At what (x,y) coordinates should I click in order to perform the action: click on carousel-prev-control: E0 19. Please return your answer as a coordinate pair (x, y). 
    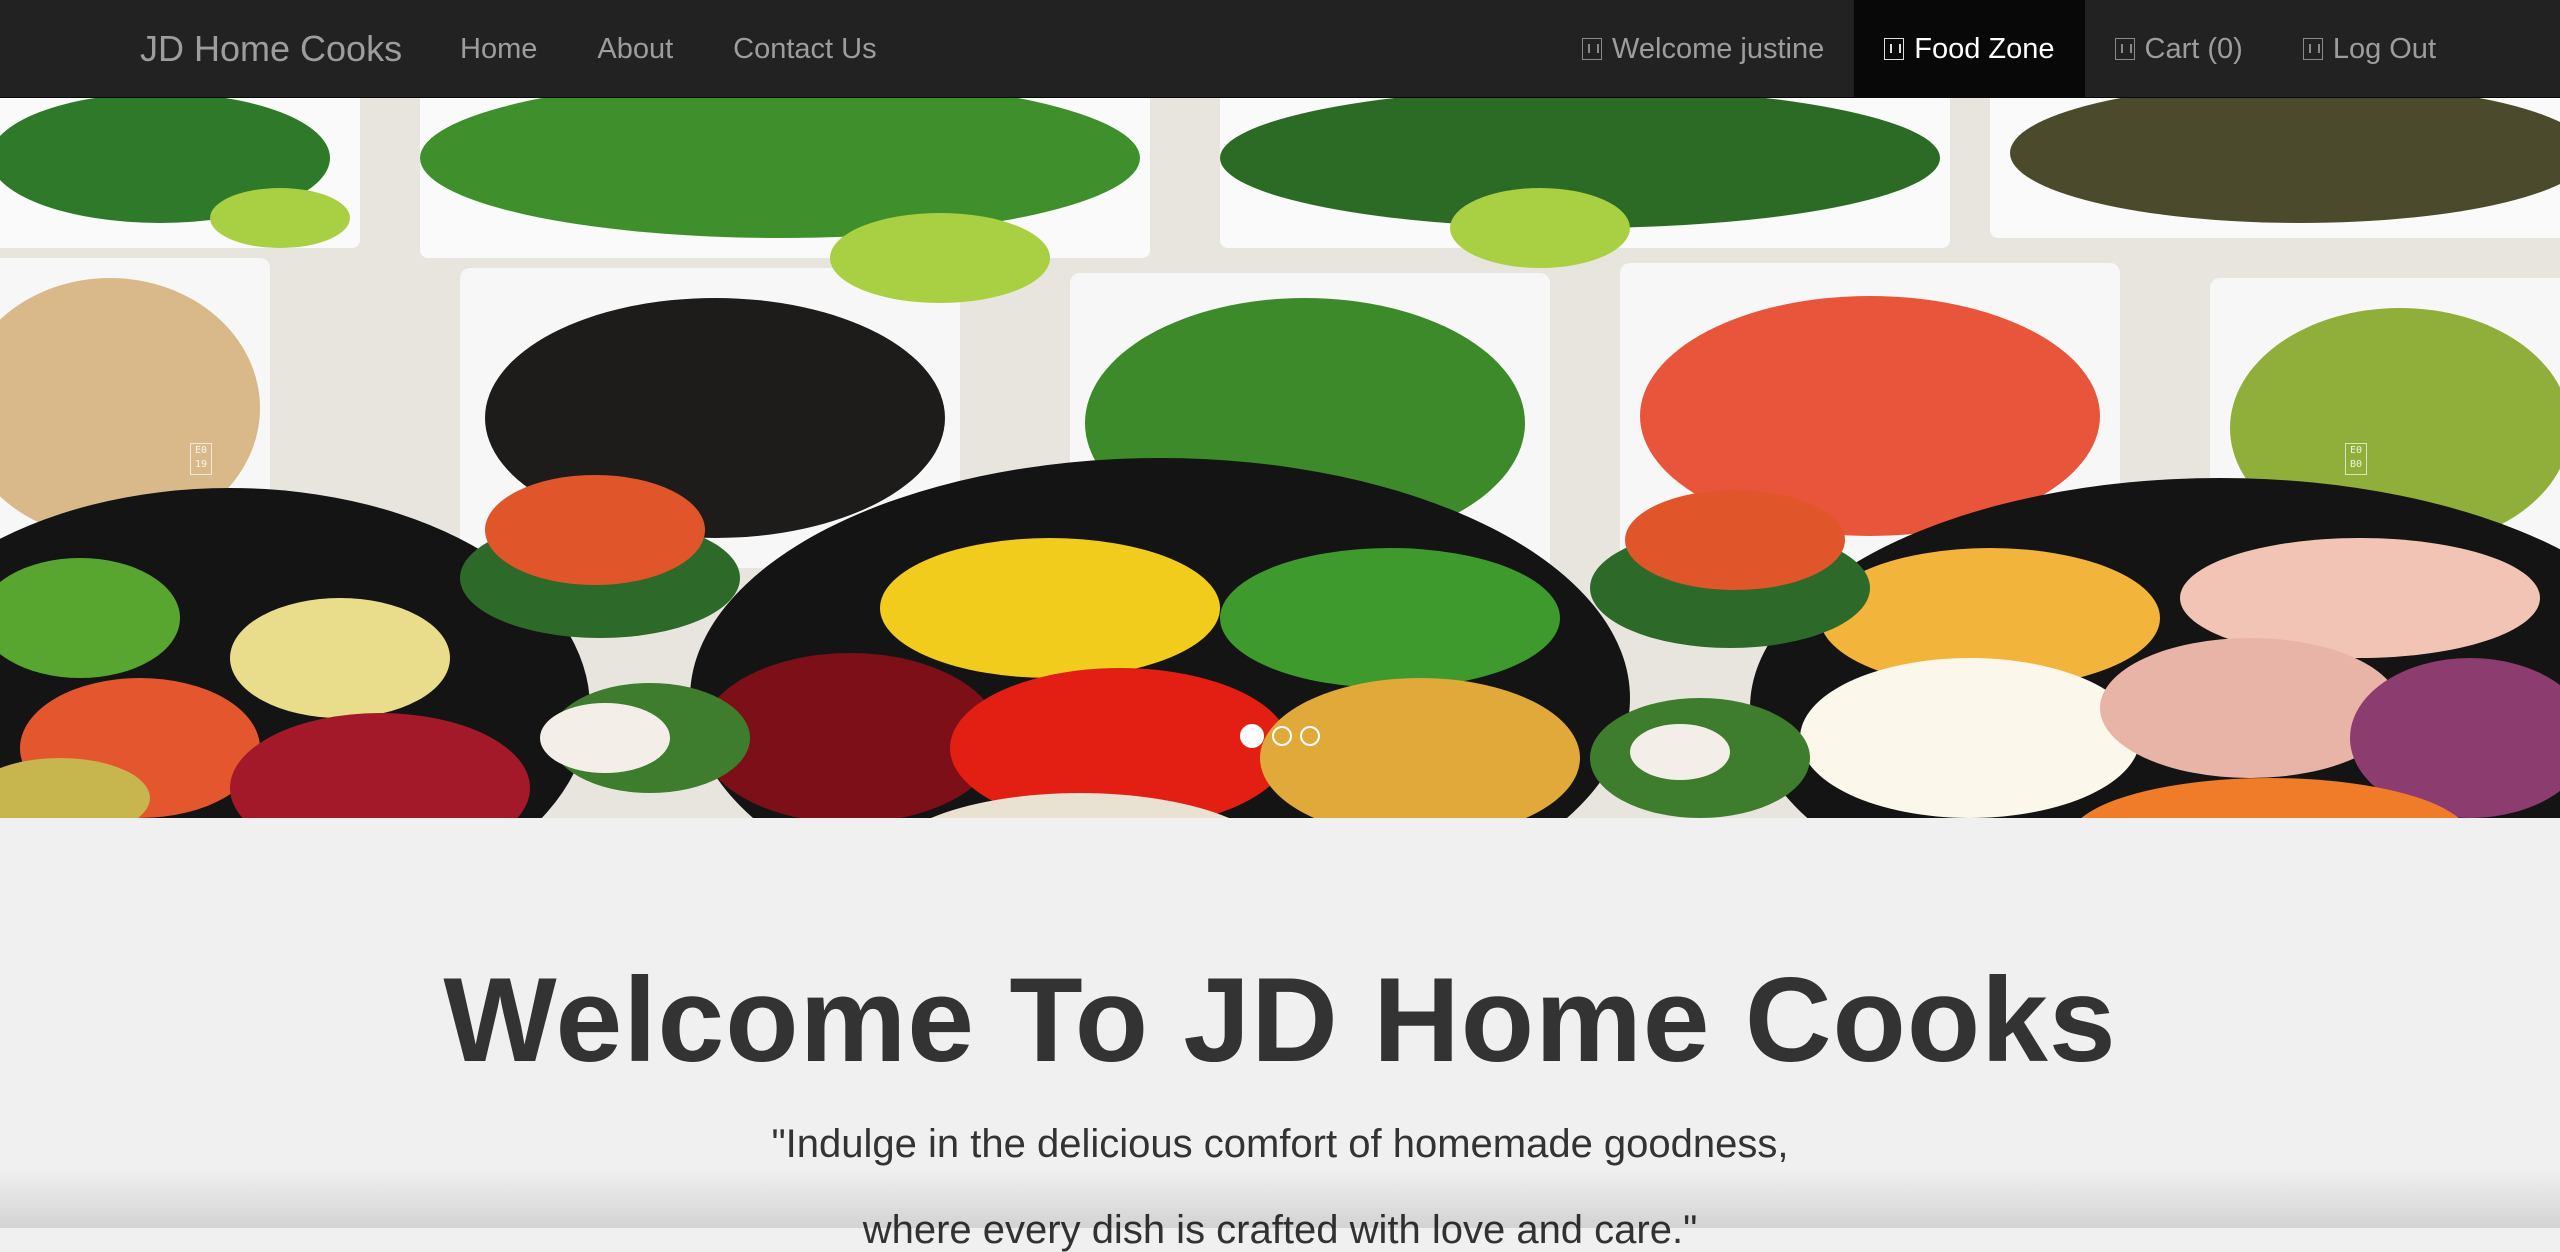
    Looking at the image, I should click on (201, 459).